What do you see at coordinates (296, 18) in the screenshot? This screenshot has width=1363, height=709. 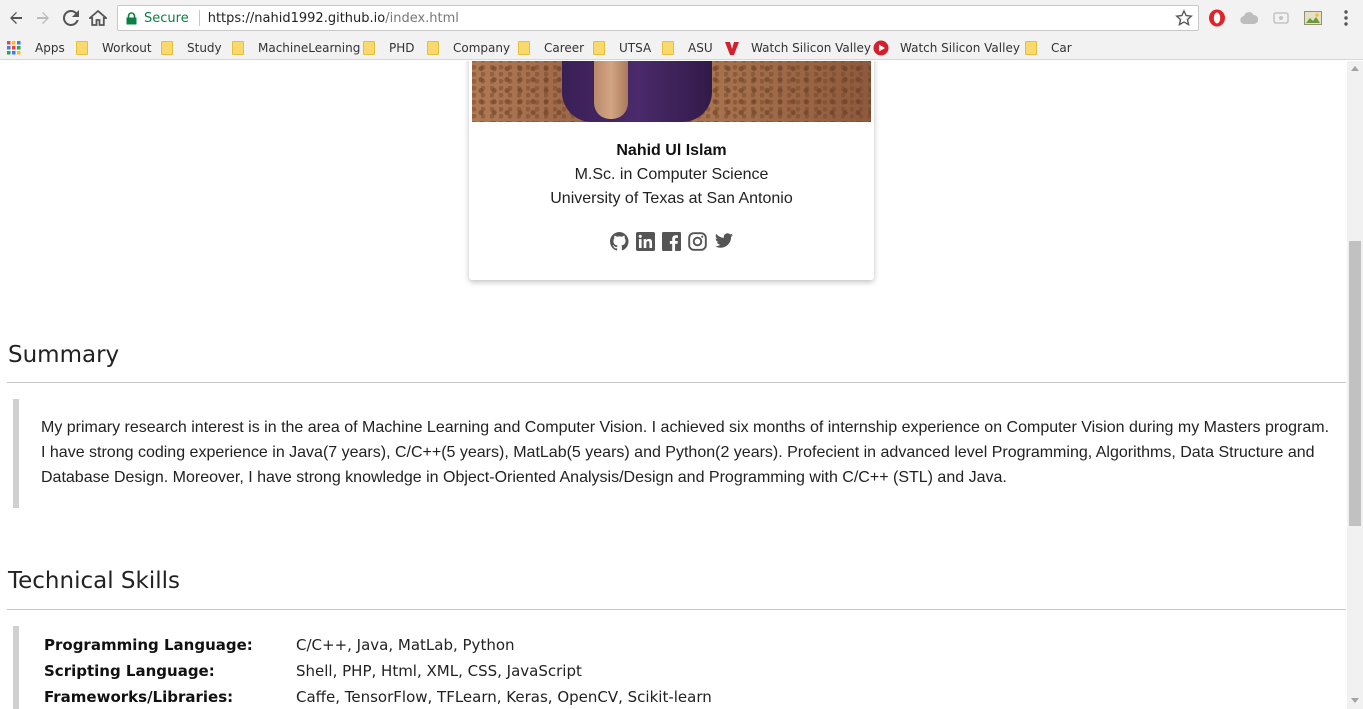 I see `url-host: https://nahid1992.github.io` at bounding box center [296, 18].